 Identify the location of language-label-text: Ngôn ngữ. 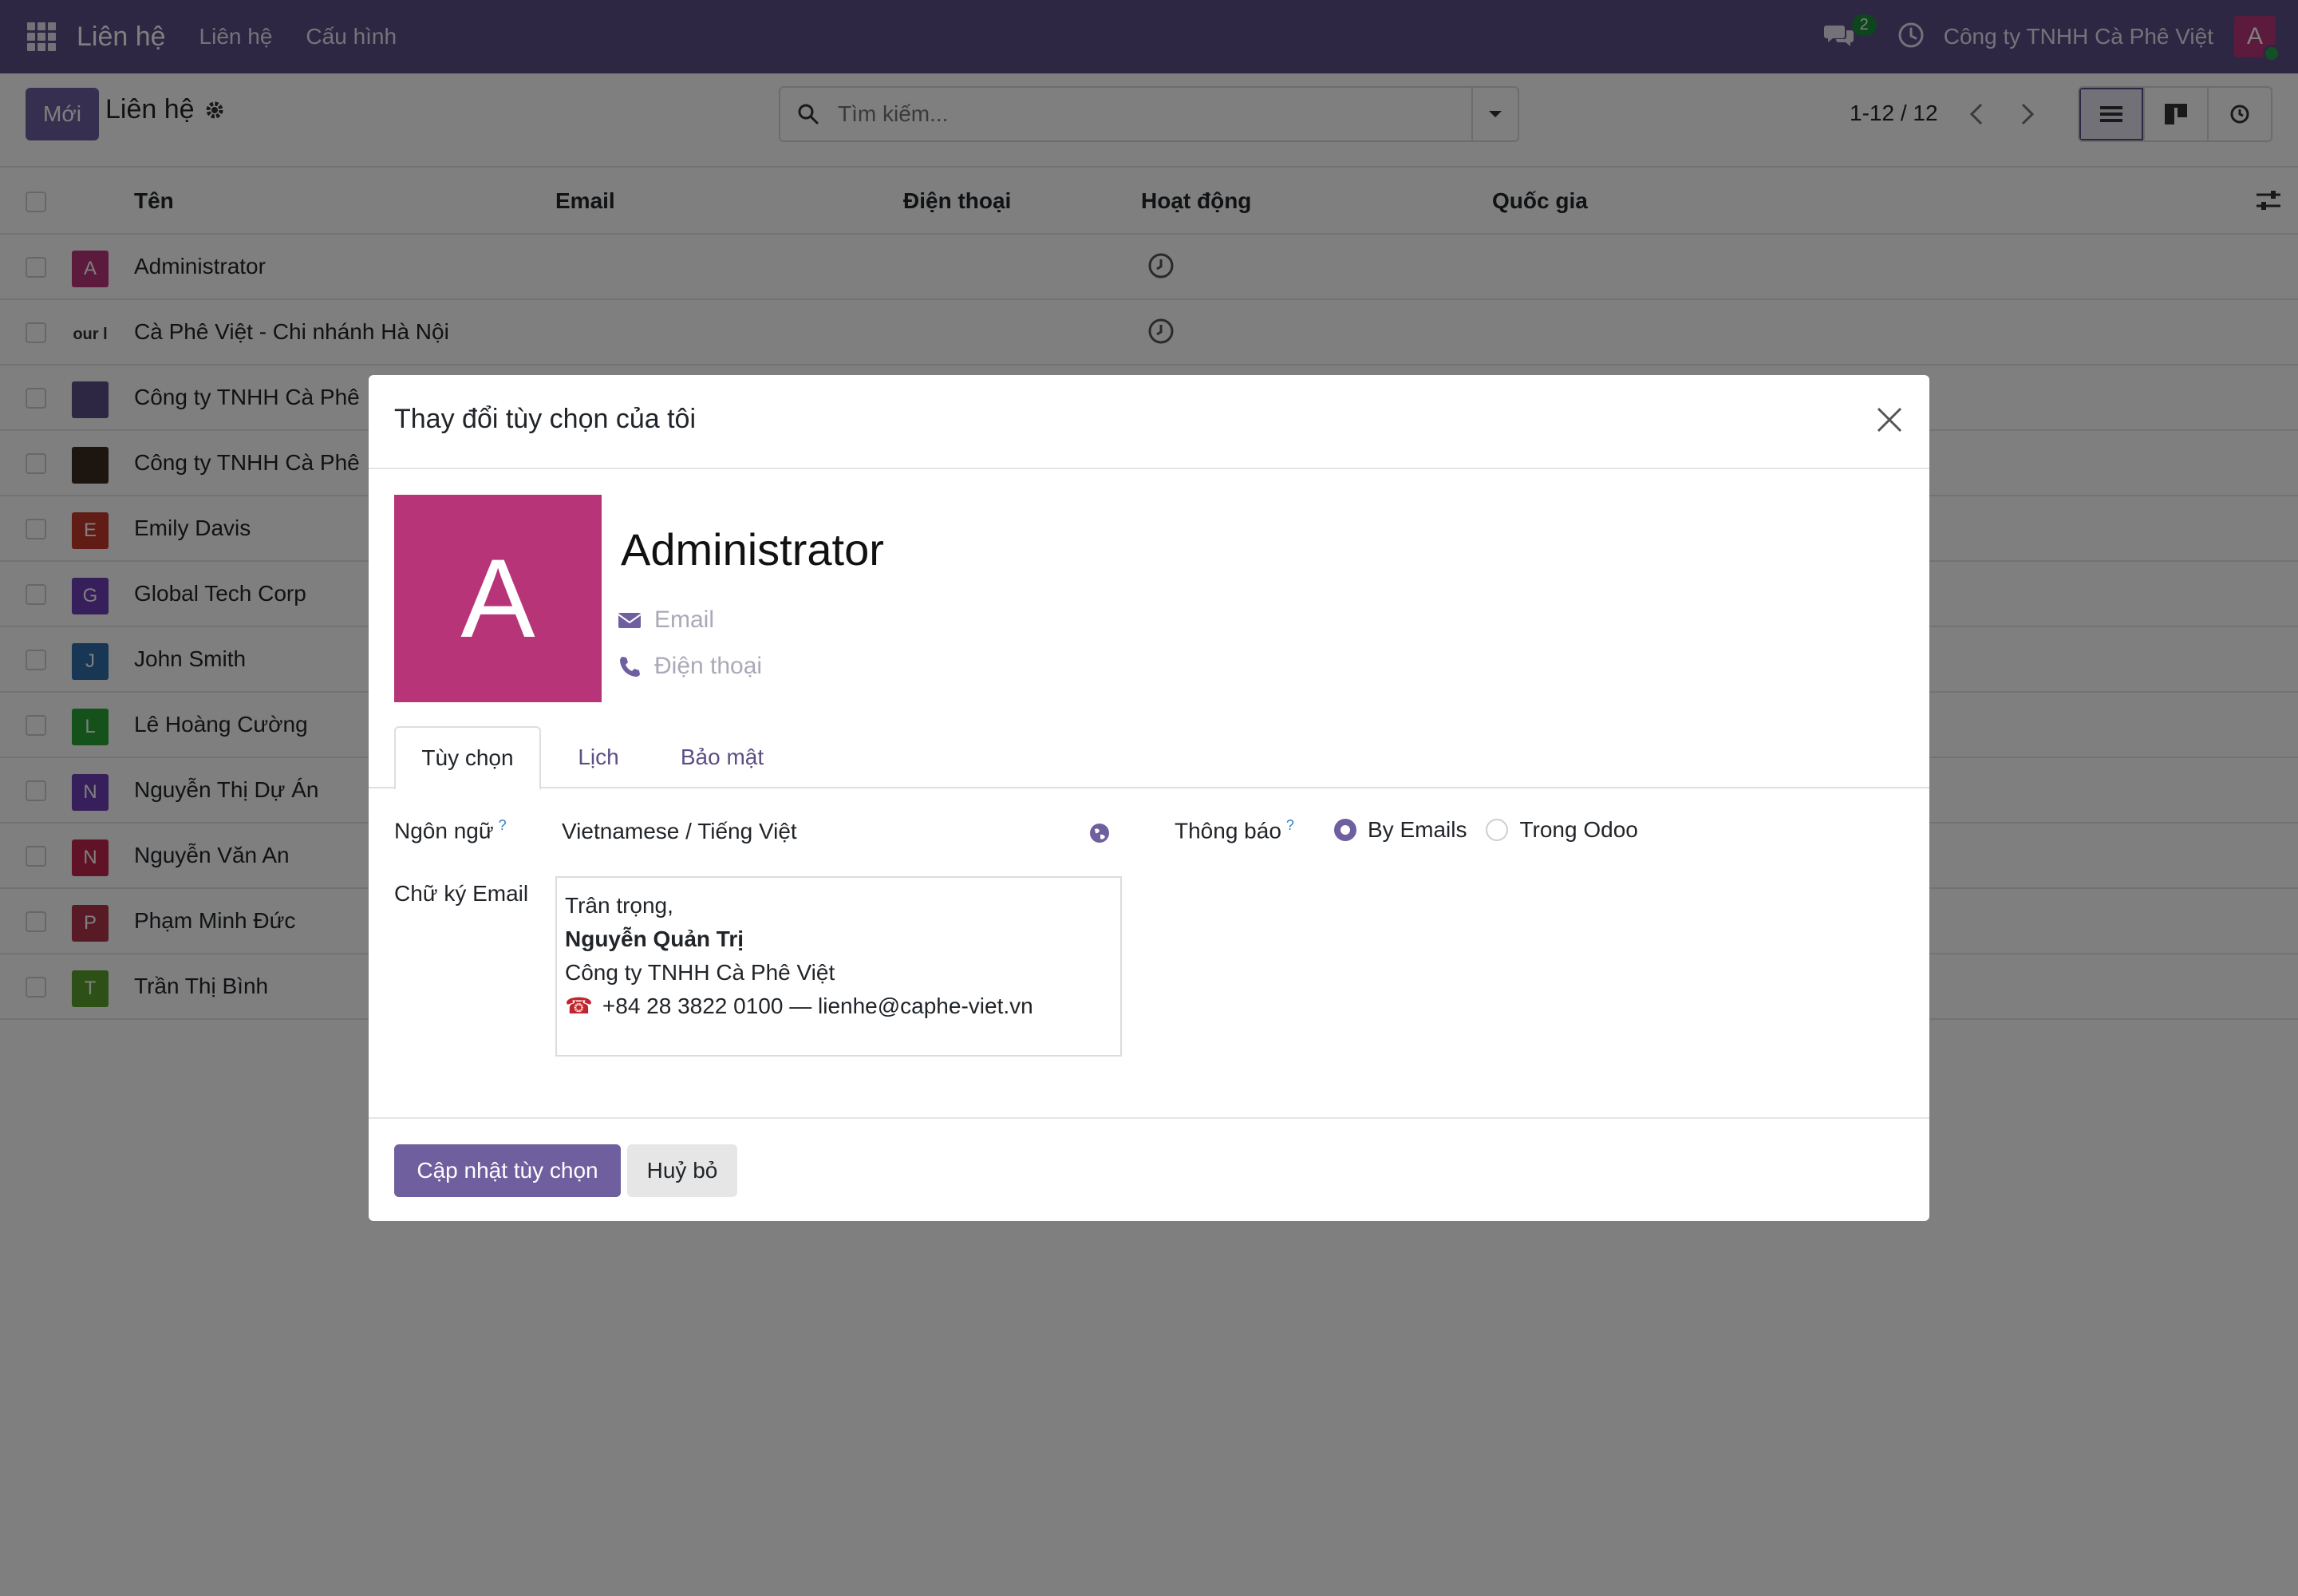
(444, 830).